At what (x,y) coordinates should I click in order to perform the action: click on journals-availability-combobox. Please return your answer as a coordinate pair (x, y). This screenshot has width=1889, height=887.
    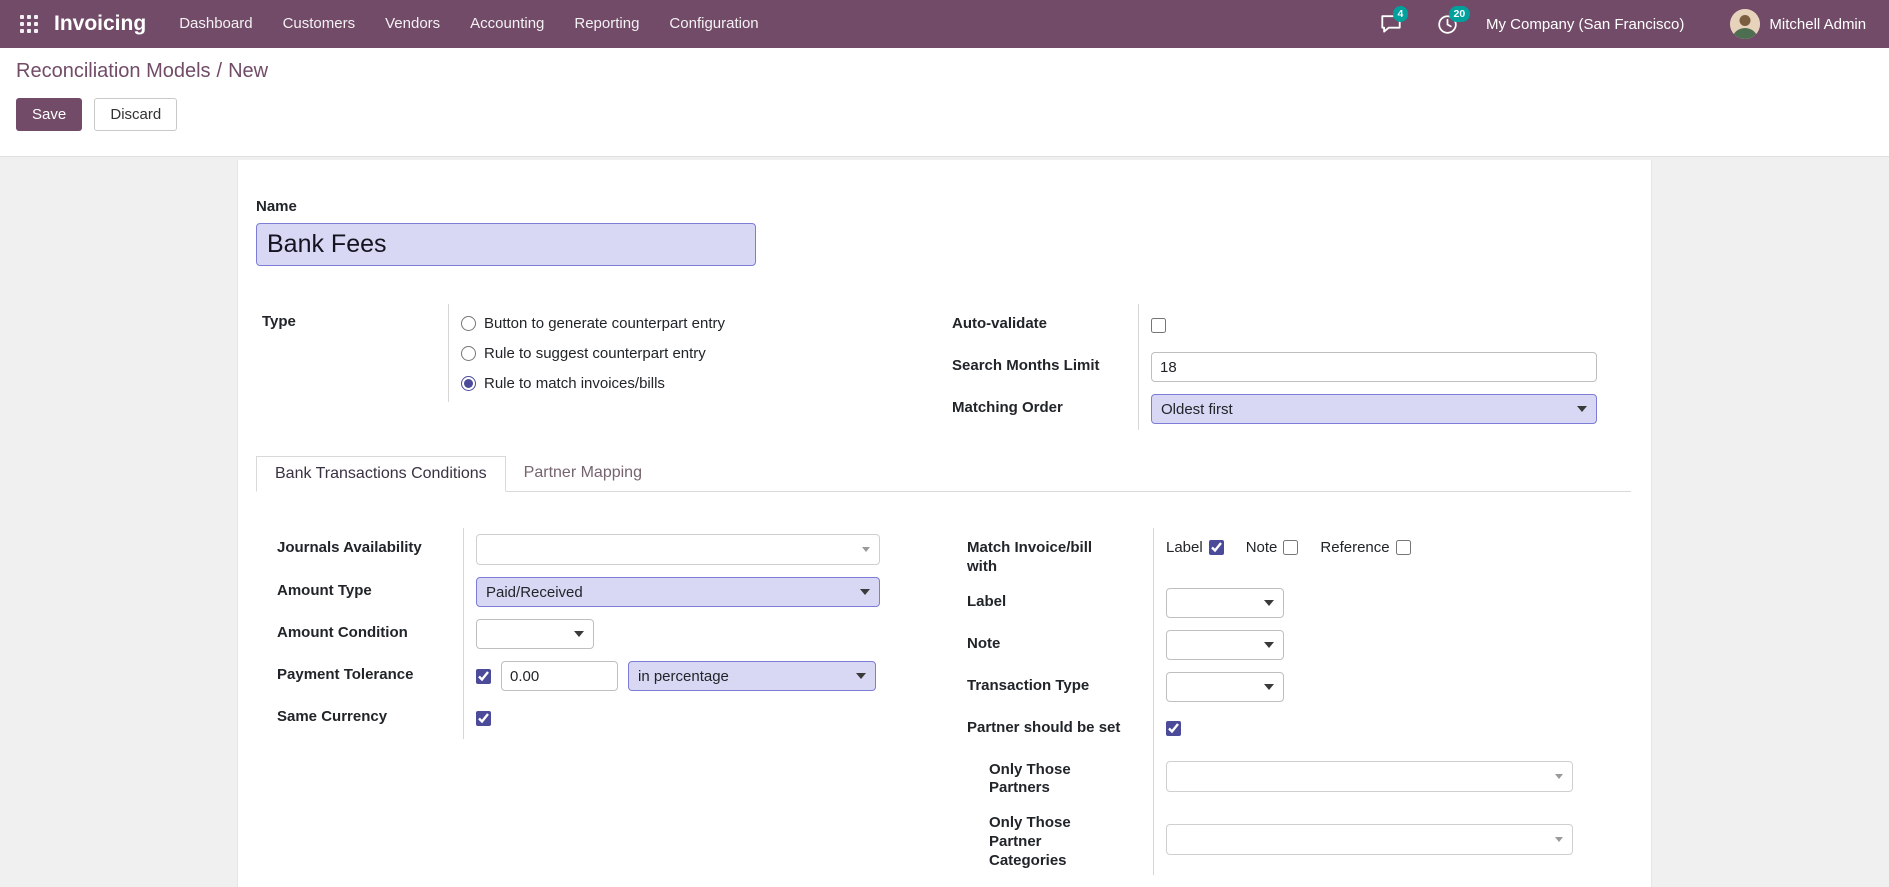
    Looking at the image, I should click on (678, 549).